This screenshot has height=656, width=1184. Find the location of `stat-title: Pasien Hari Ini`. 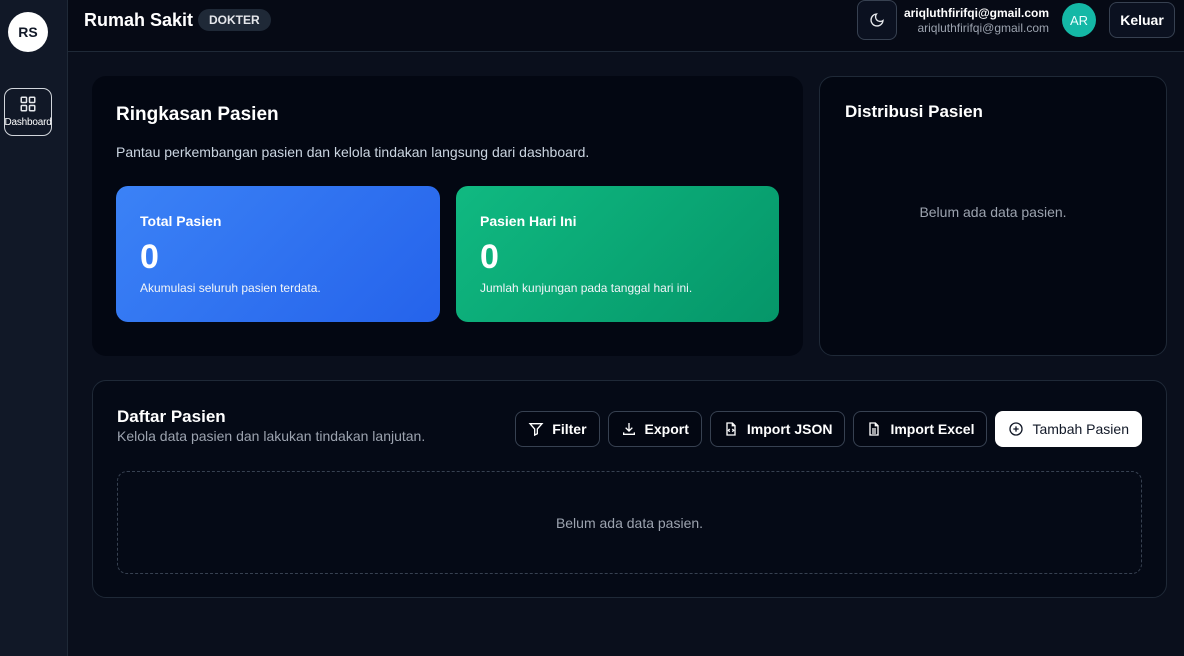

stat-title: Pasien Hari Ini is located at coordinates (528, 221).